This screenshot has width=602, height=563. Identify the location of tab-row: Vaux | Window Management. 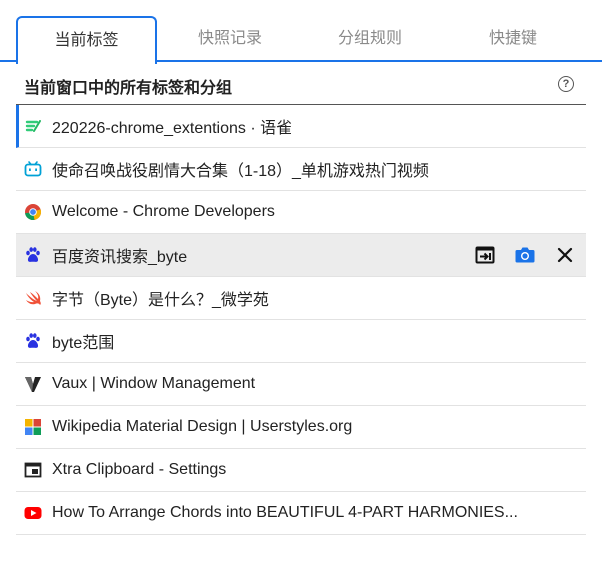
(301, 384).